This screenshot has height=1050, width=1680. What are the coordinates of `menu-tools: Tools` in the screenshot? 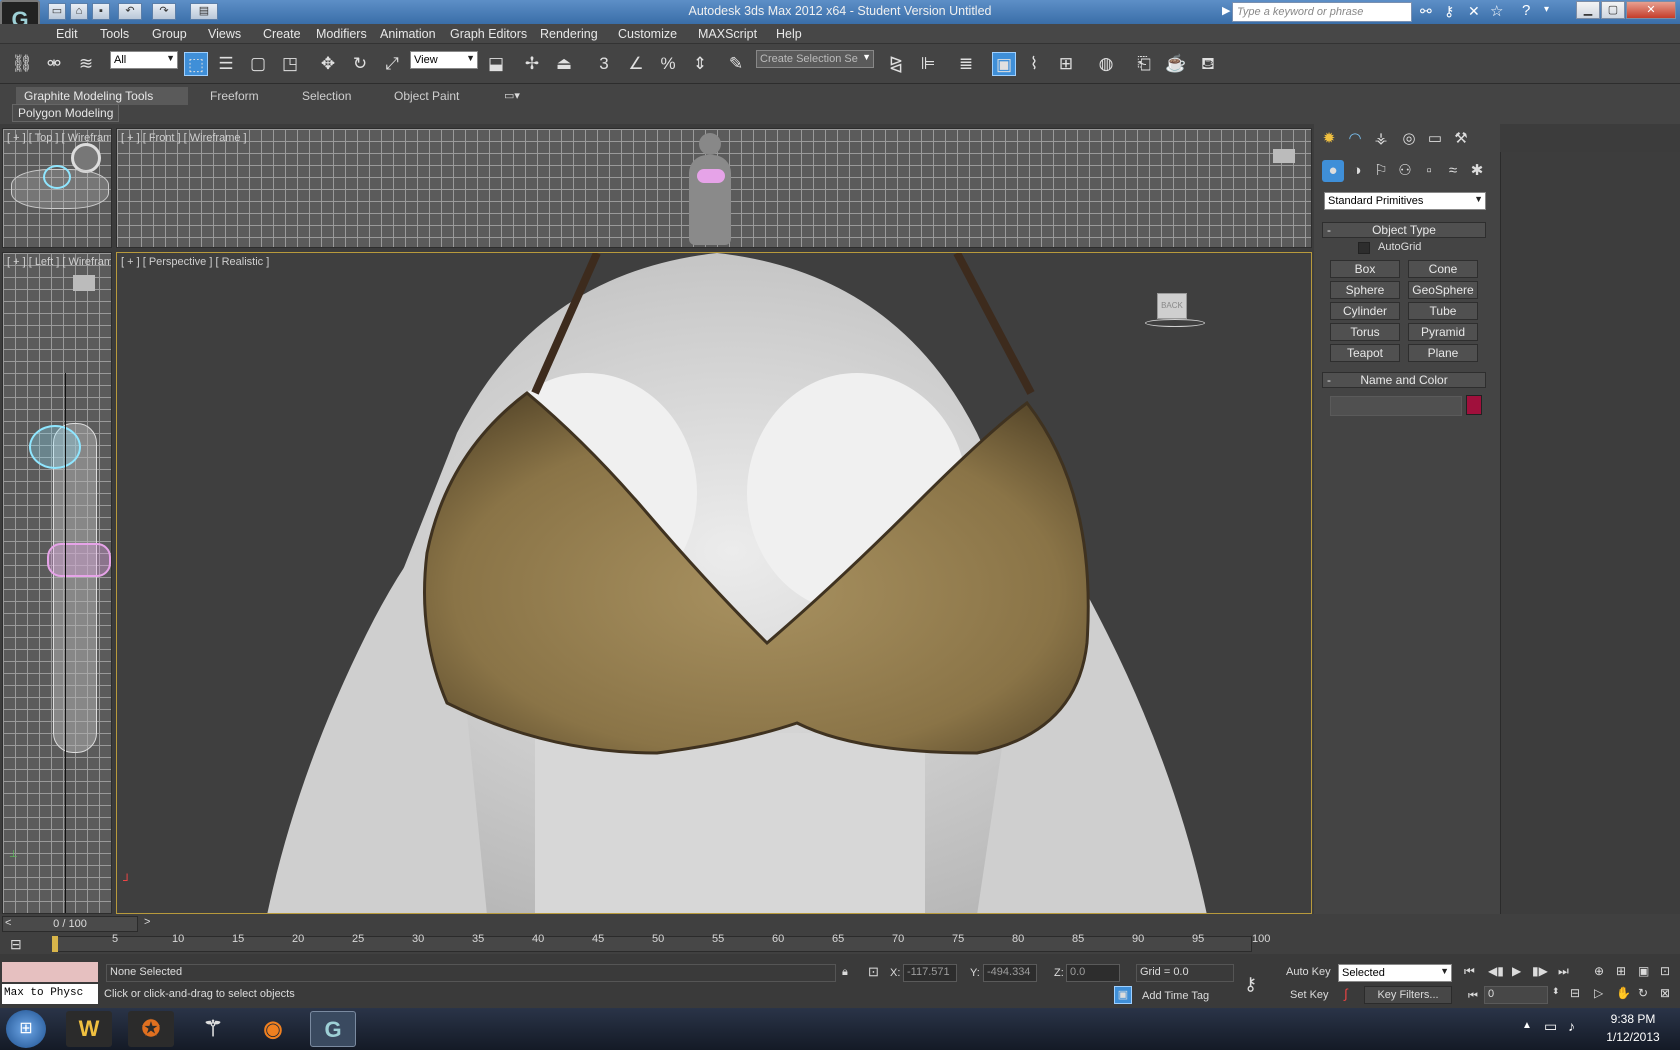 It's located at (114, 34).